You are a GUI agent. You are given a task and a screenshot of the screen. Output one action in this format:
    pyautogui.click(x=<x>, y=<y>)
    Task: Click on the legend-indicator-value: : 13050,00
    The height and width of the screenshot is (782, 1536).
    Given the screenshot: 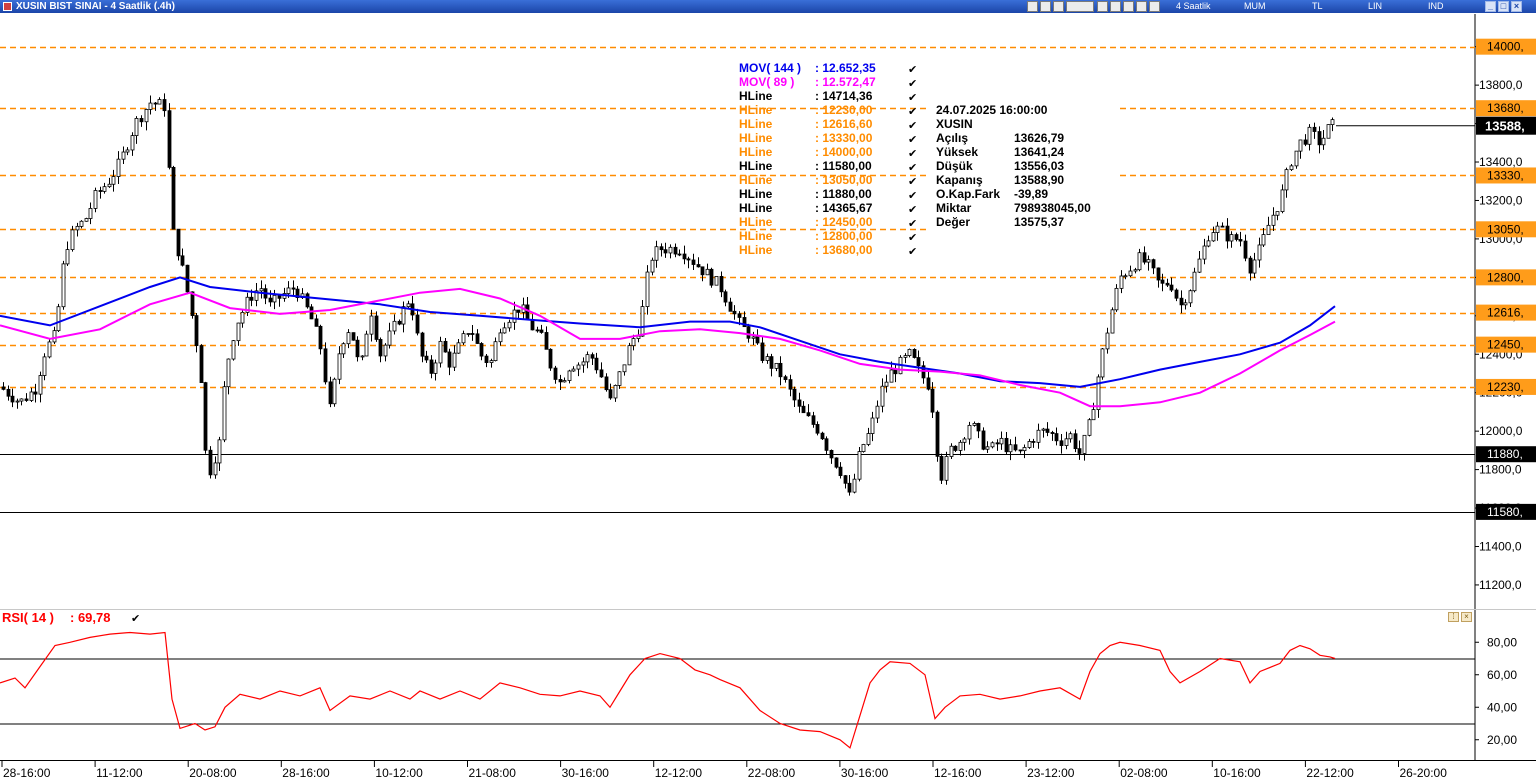 What is the action you would take?
    pyautogui.click(x=844, y=180)
    